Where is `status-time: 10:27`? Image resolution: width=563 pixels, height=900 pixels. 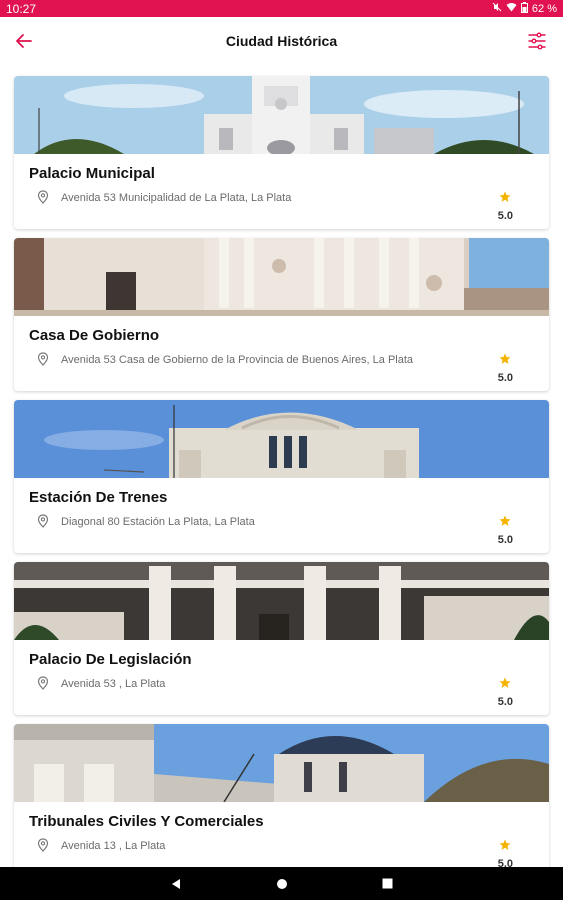
status-time: 10:27 is located at coordinates (21, 8).